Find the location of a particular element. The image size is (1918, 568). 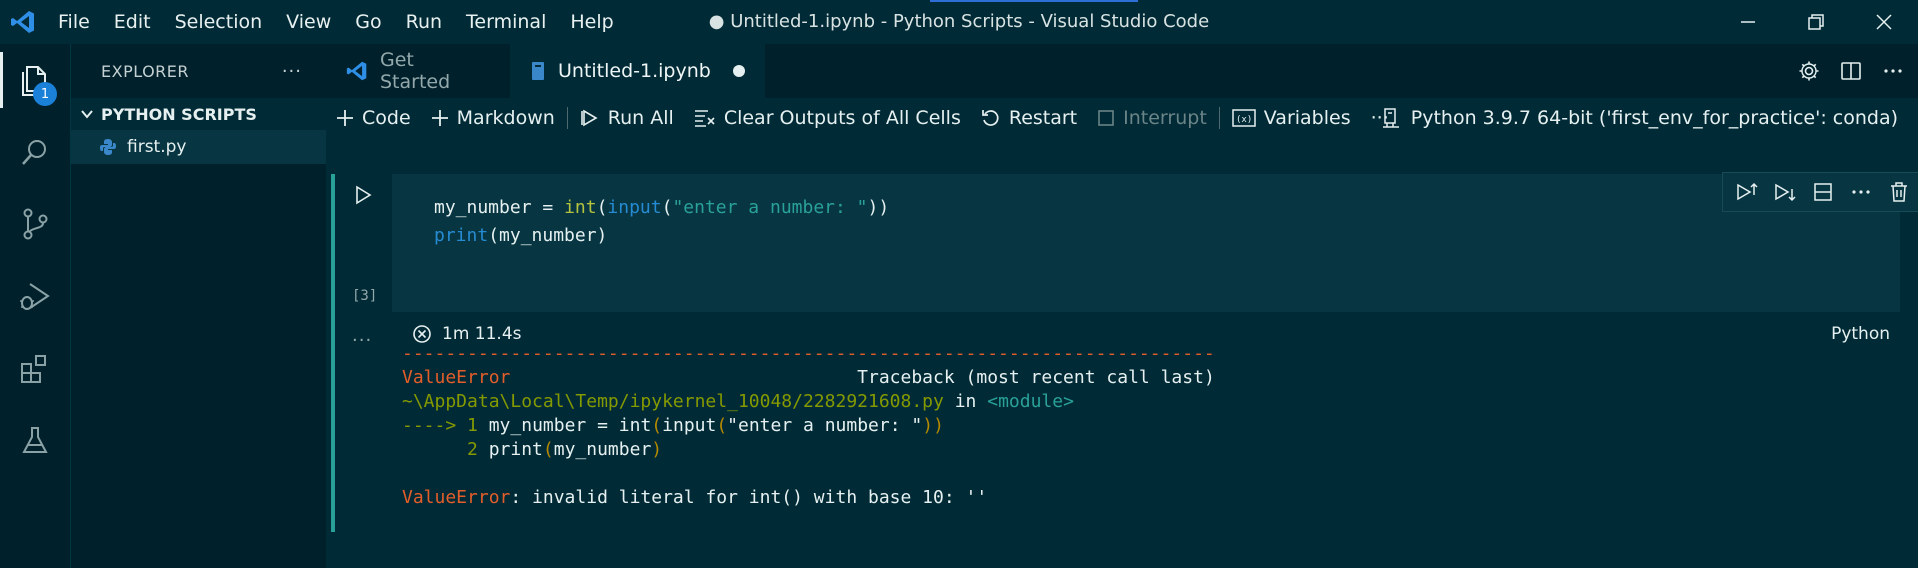

activity-extensions is located at coordinates (35, 368).